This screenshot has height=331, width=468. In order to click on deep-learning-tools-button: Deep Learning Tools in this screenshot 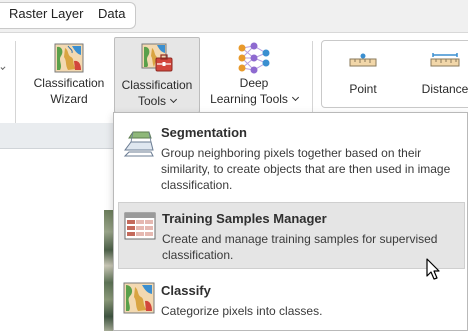, I will do `click(254, 75)`.